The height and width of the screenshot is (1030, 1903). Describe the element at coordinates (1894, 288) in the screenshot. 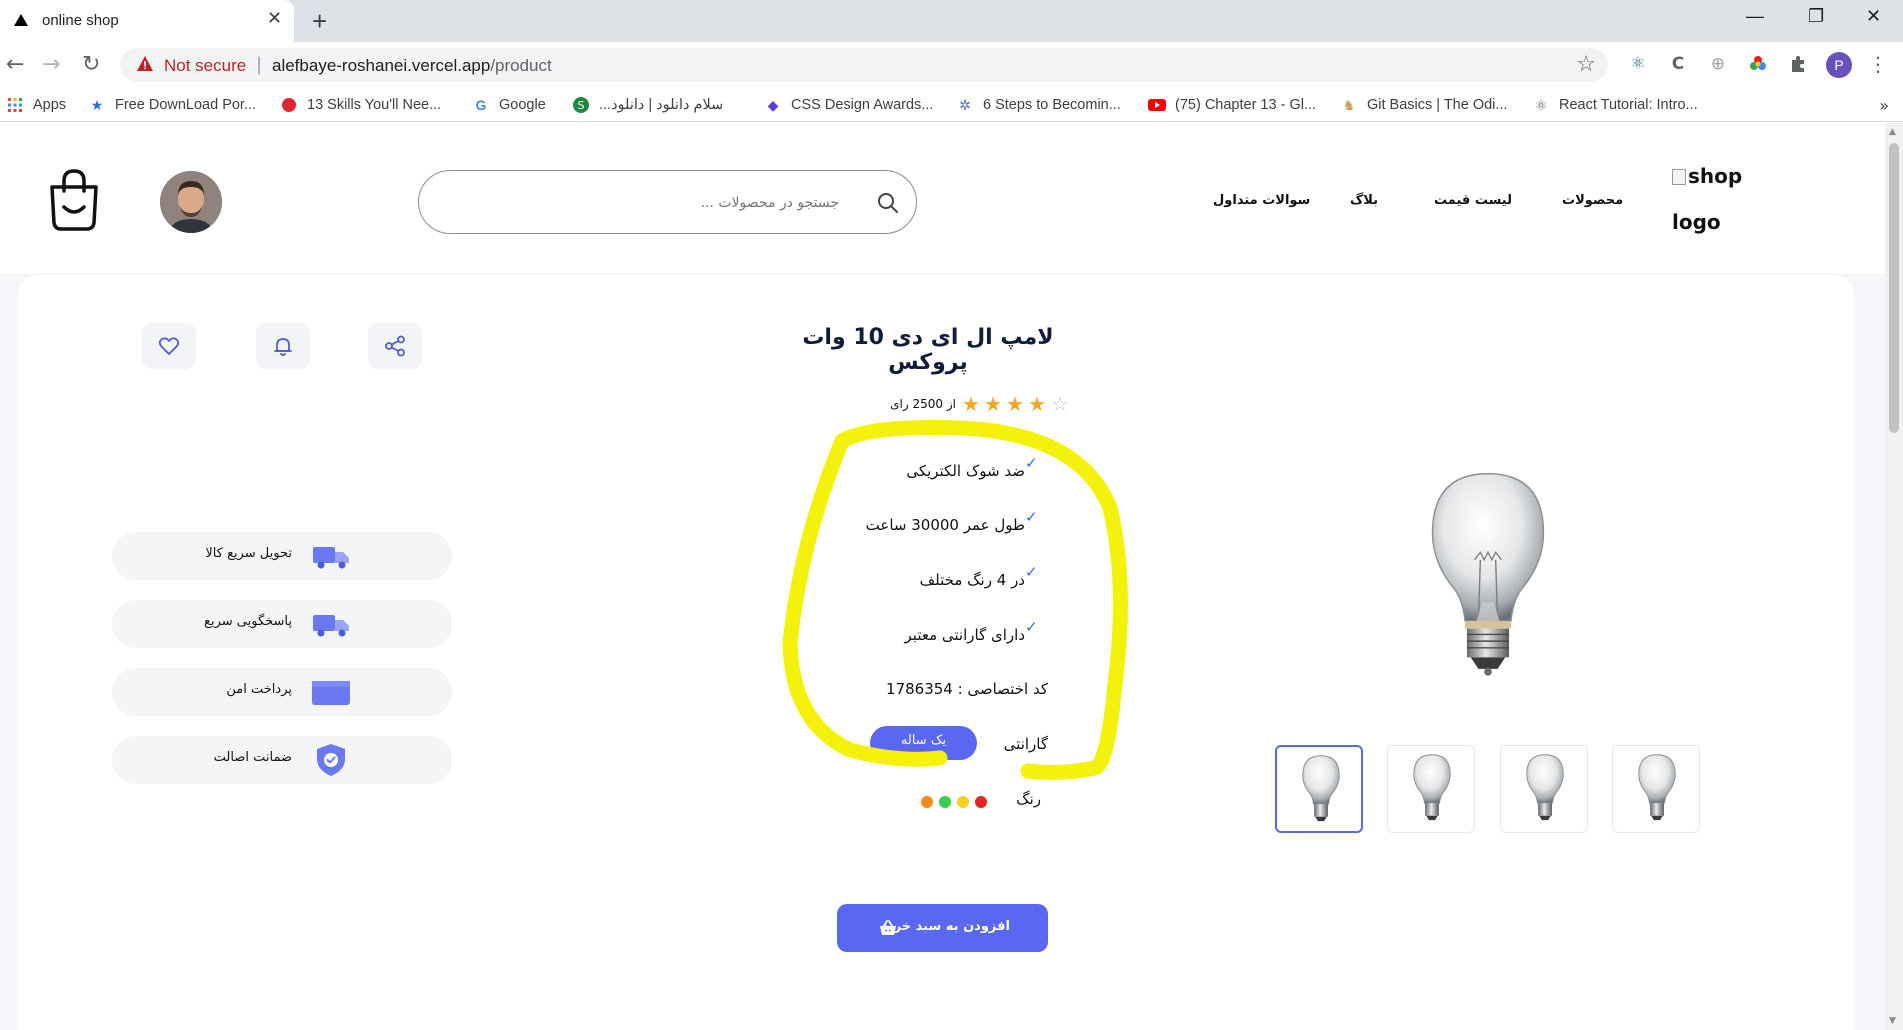

I see `scrollbar-thumb` at that location.